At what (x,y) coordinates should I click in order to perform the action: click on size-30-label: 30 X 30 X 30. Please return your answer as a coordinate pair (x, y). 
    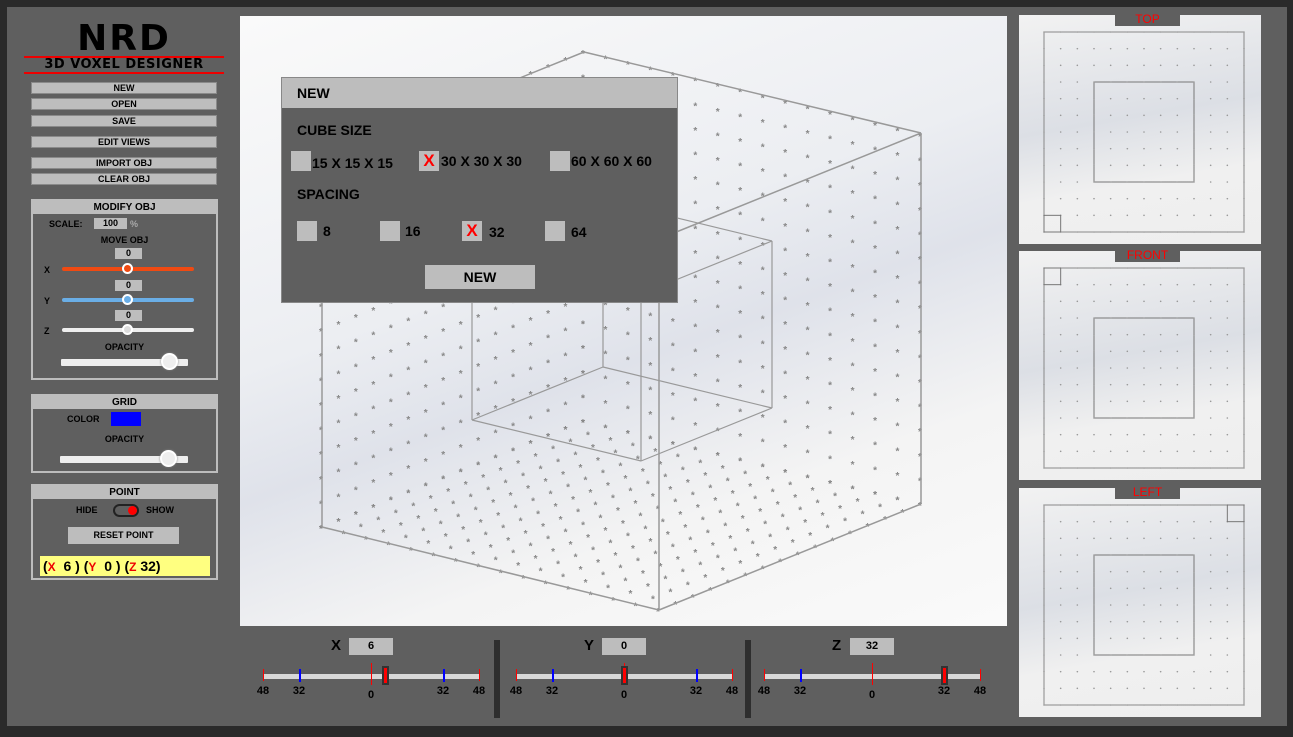
    Looking at the image, I should click on (481, 161).